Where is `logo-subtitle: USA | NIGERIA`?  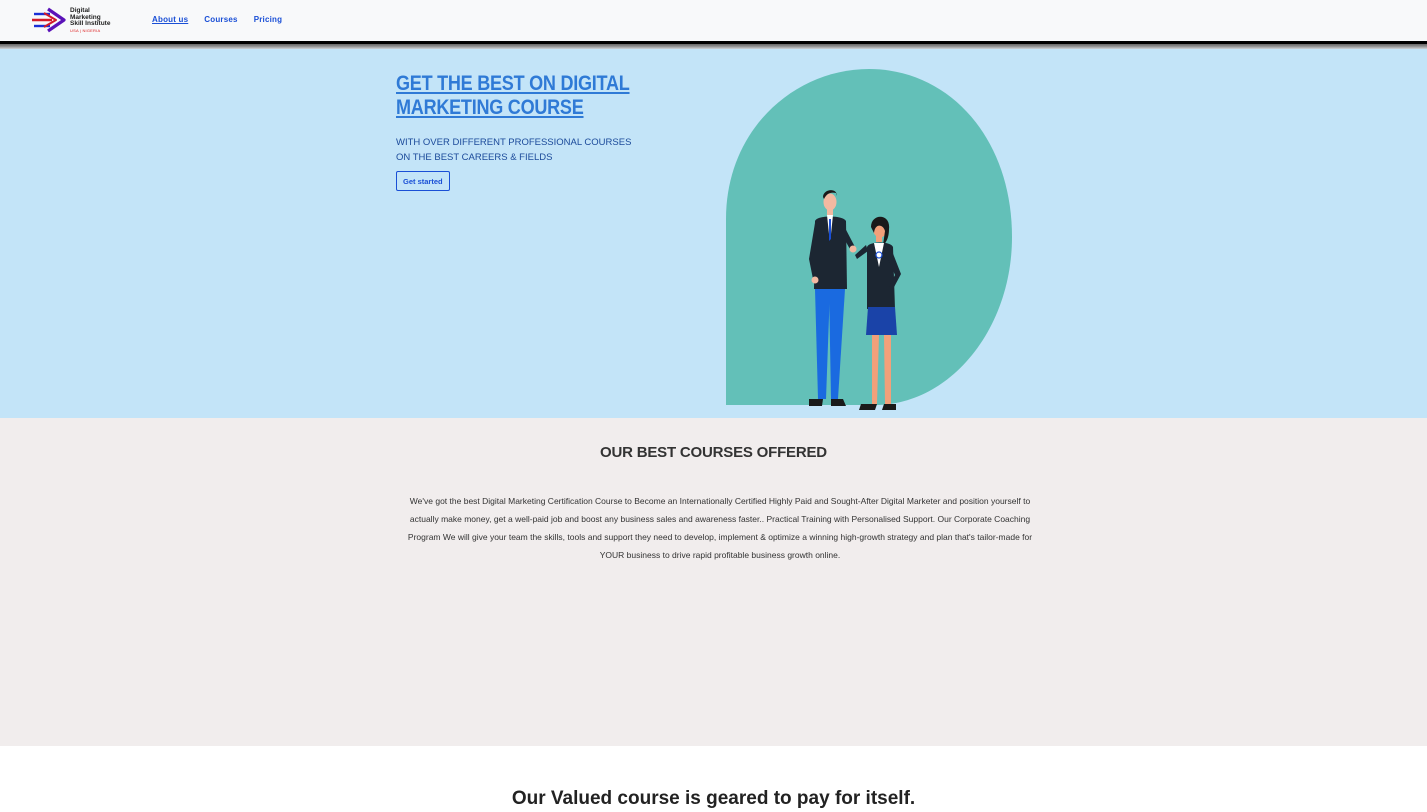
logo-subtitle: USA | NIGERIA is located at coordinates (85, 30).